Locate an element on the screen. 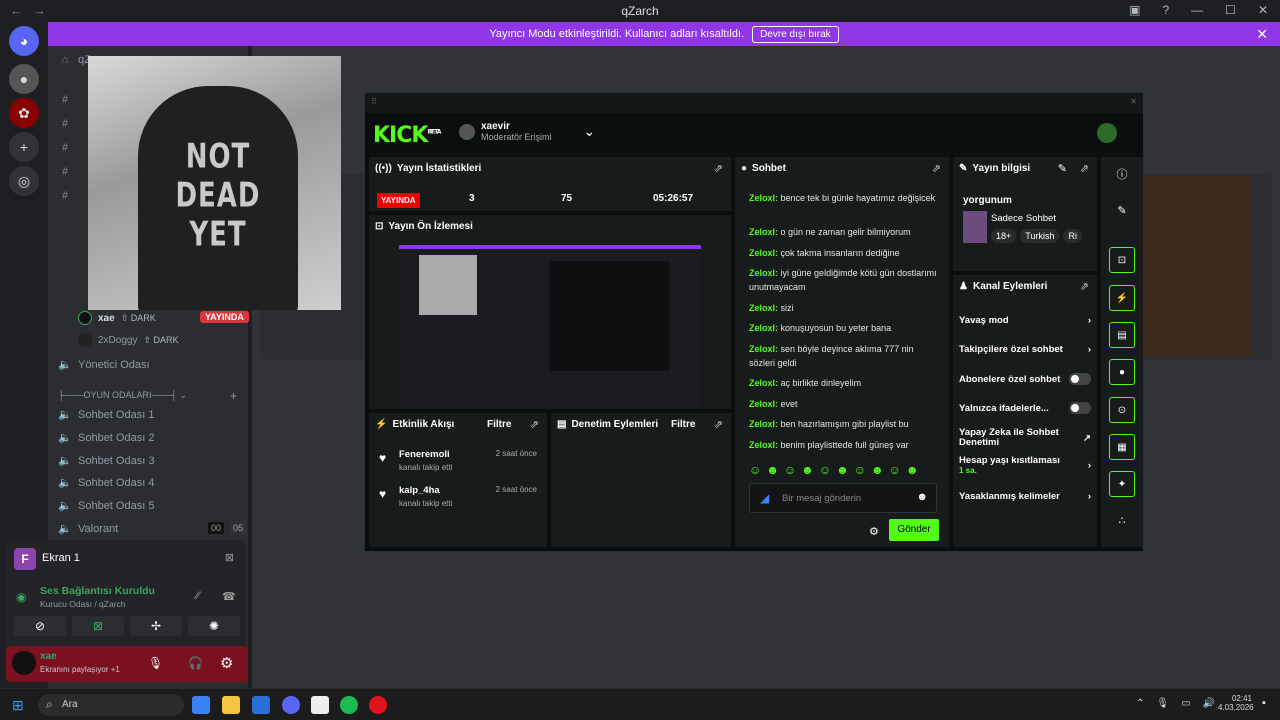  chat-bubble-icon: ● is located at coordinates (1122, 372).